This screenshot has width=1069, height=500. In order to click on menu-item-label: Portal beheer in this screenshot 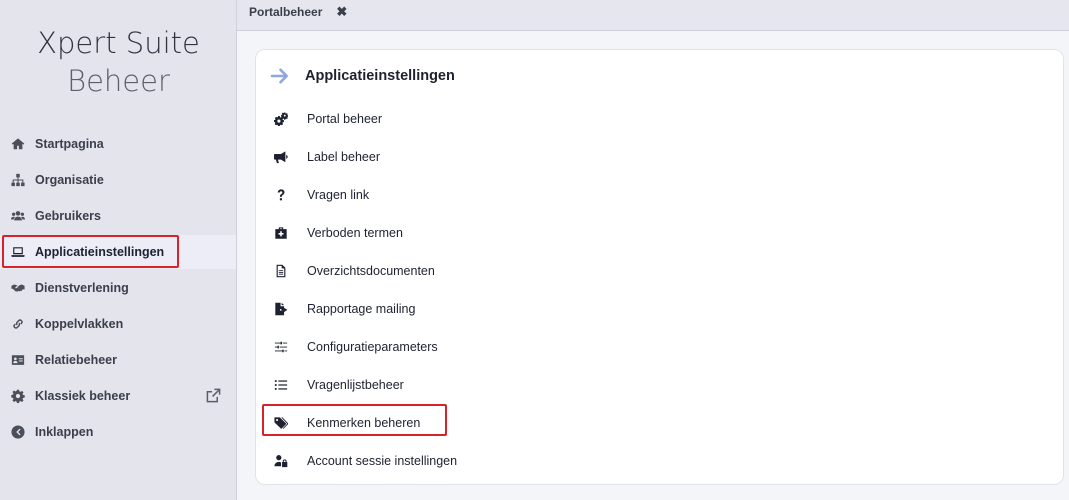, I will do `click(345, 119)`.